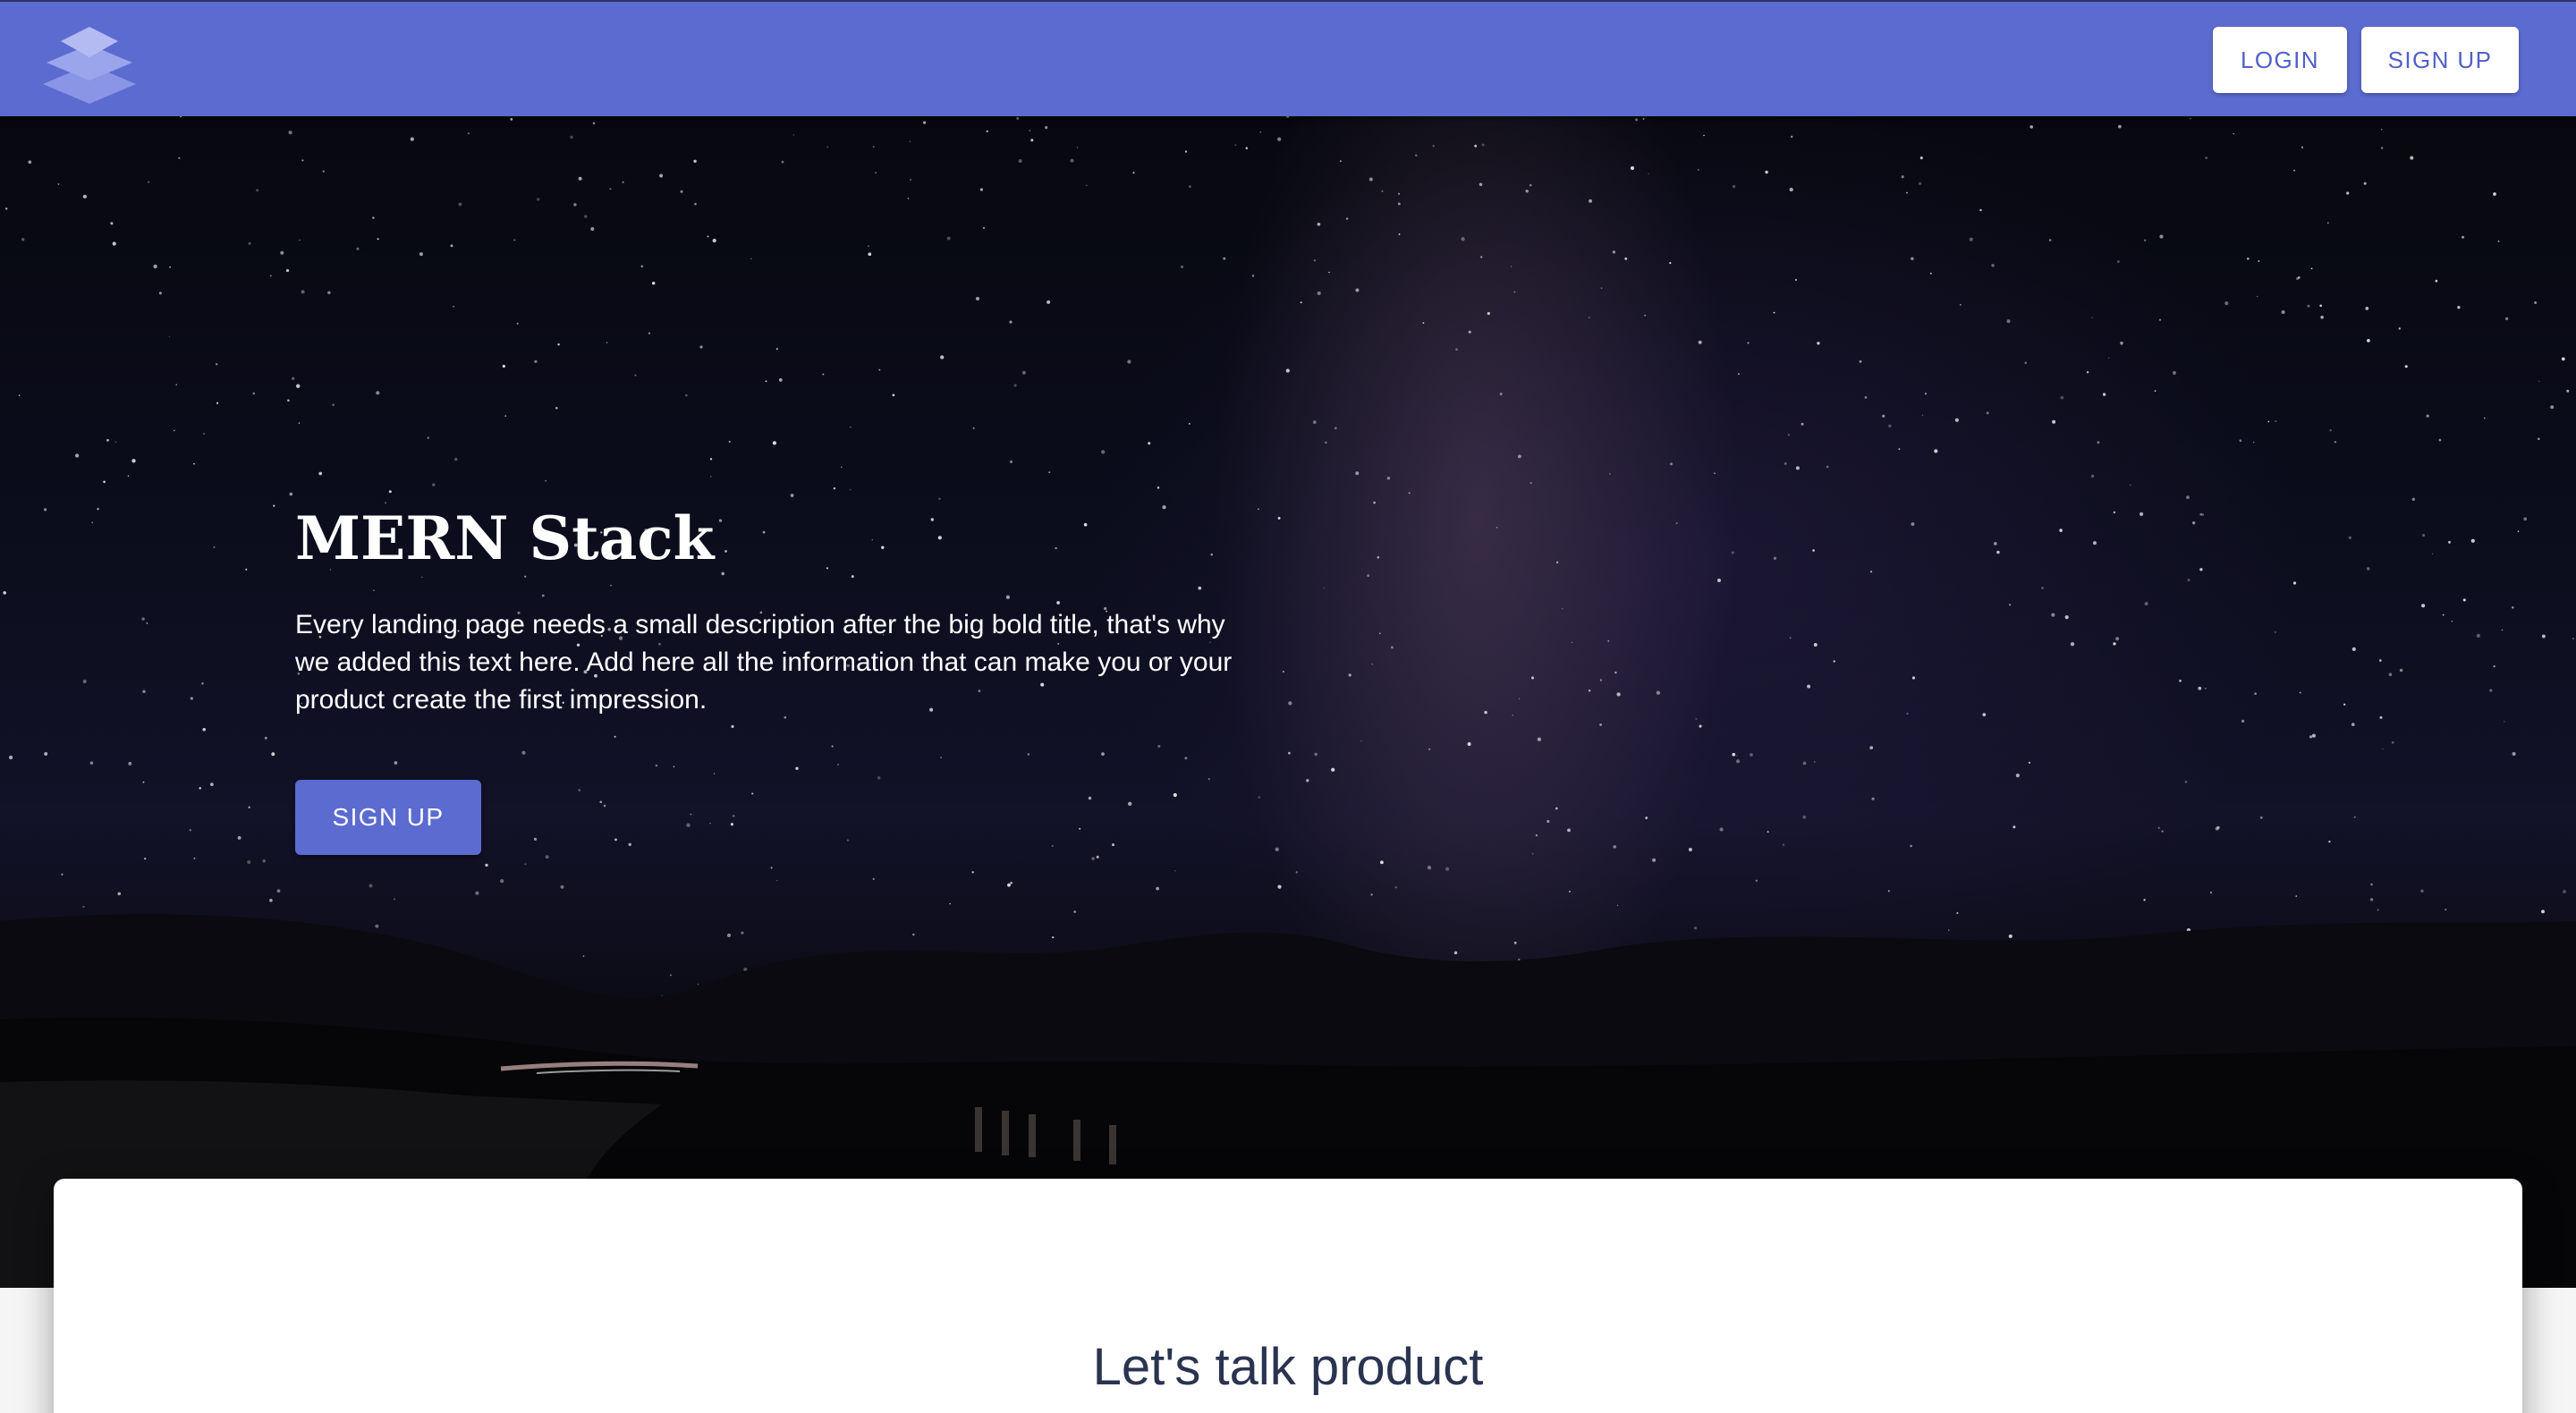  What do you see at coordinates (1288, 1367) in the screenshot?
I see `section-title: Let's talk product` at bounding box center [1288, 1367].